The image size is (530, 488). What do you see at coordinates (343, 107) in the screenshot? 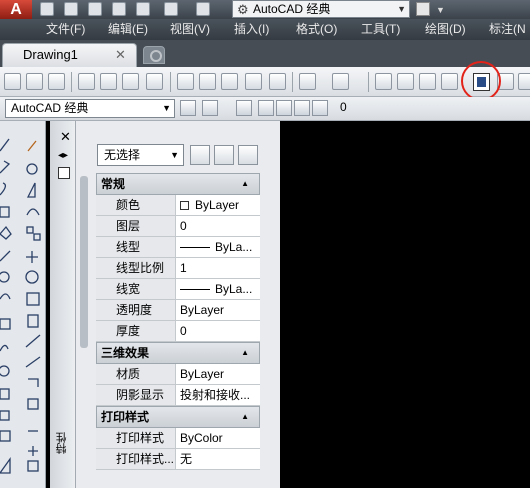
I see `layer-name: 0` at bounding box center [343, 107].